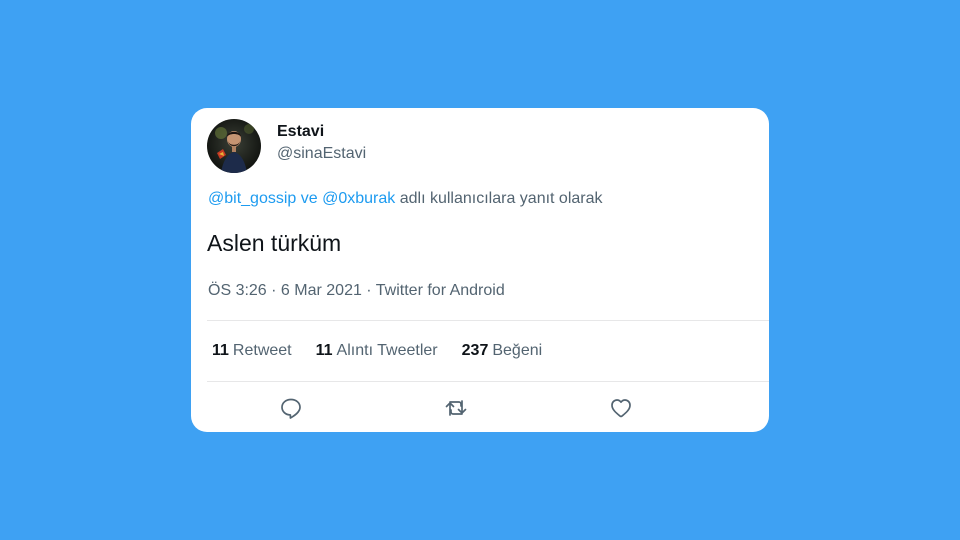 The height and width of the screenshot is (540, 960). I want to click on likes-stat: 237 Beğeni, so click(502, 351).